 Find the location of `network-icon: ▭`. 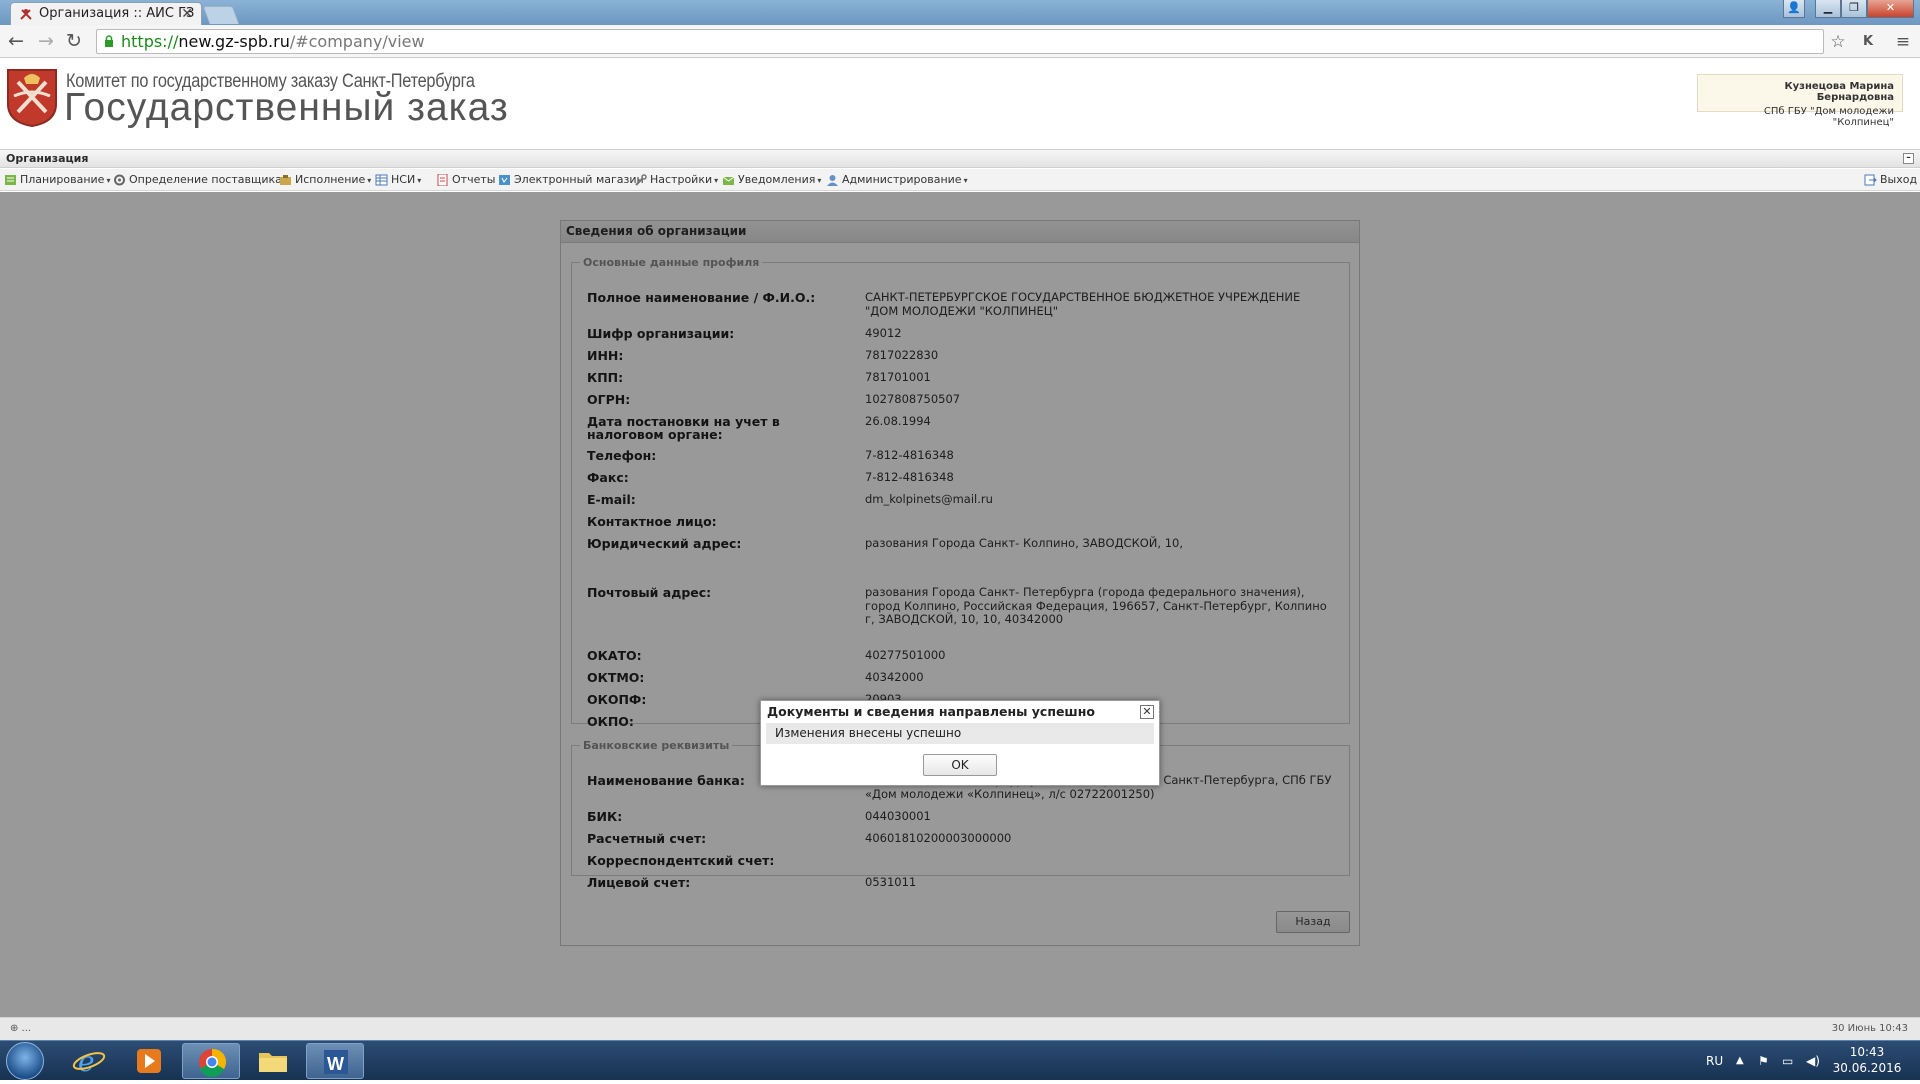

network-icon: ▭ is located at coordinates (1787, 1061).